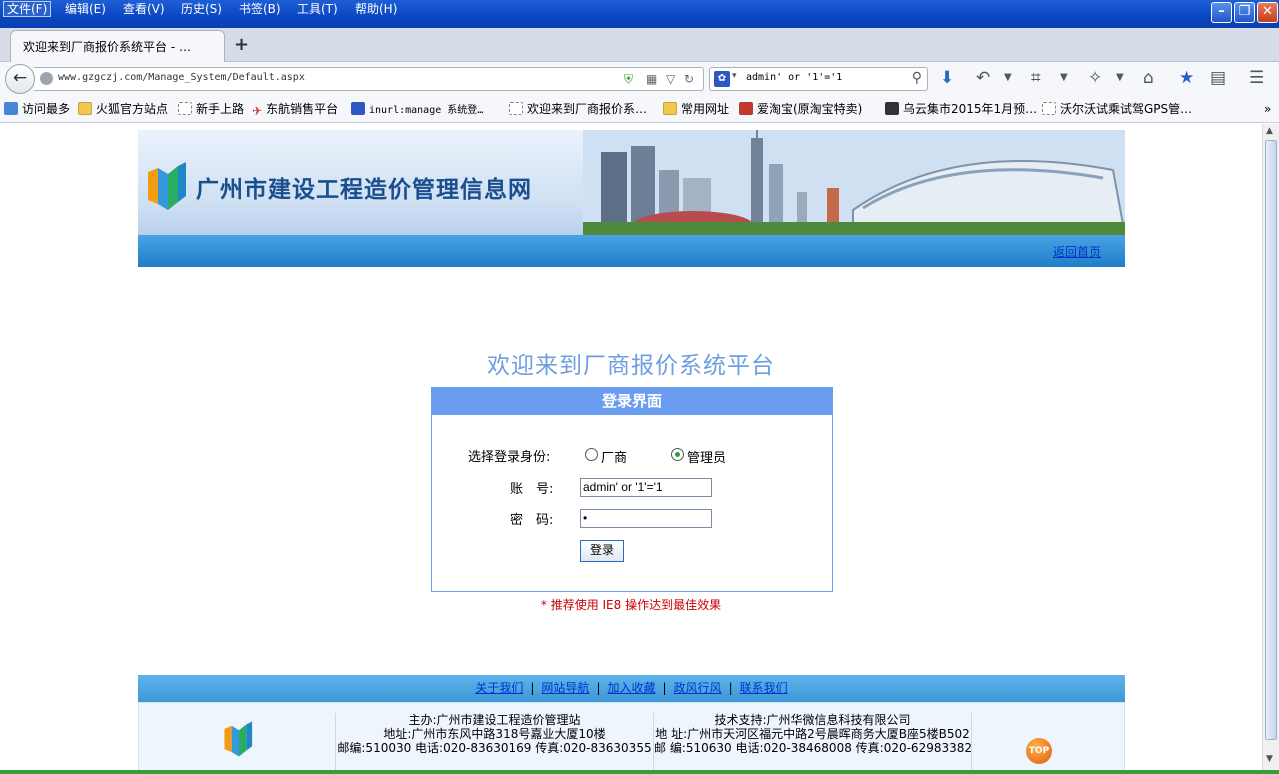 Image resolution: width=1279 pixels, height=774 pixels. I want to click on search-icon, so click(11, 108).